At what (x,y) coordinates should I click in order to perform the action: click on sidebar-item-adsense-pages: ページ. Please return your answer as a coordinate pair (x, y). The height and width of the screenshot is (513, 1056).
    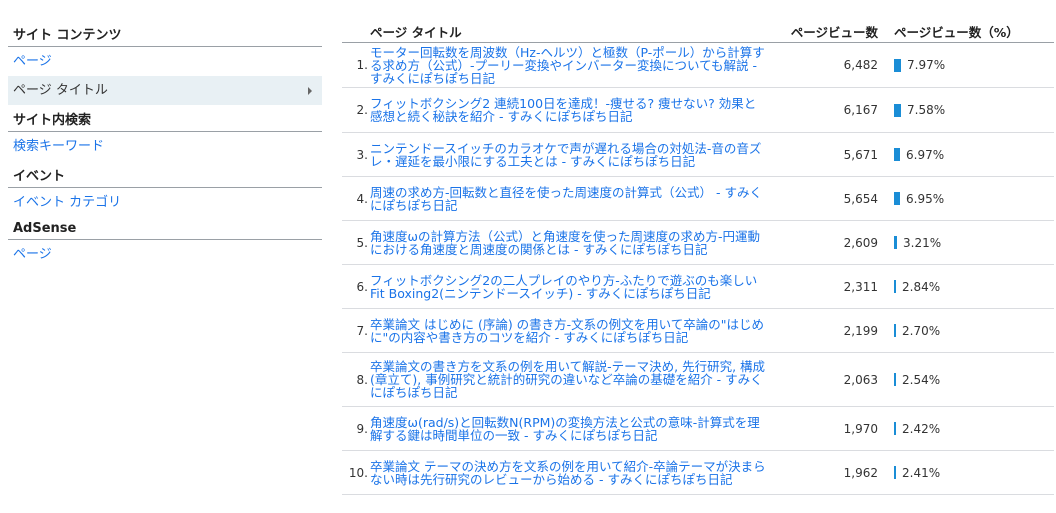
    Looking at the image, I should click on (165, 254).